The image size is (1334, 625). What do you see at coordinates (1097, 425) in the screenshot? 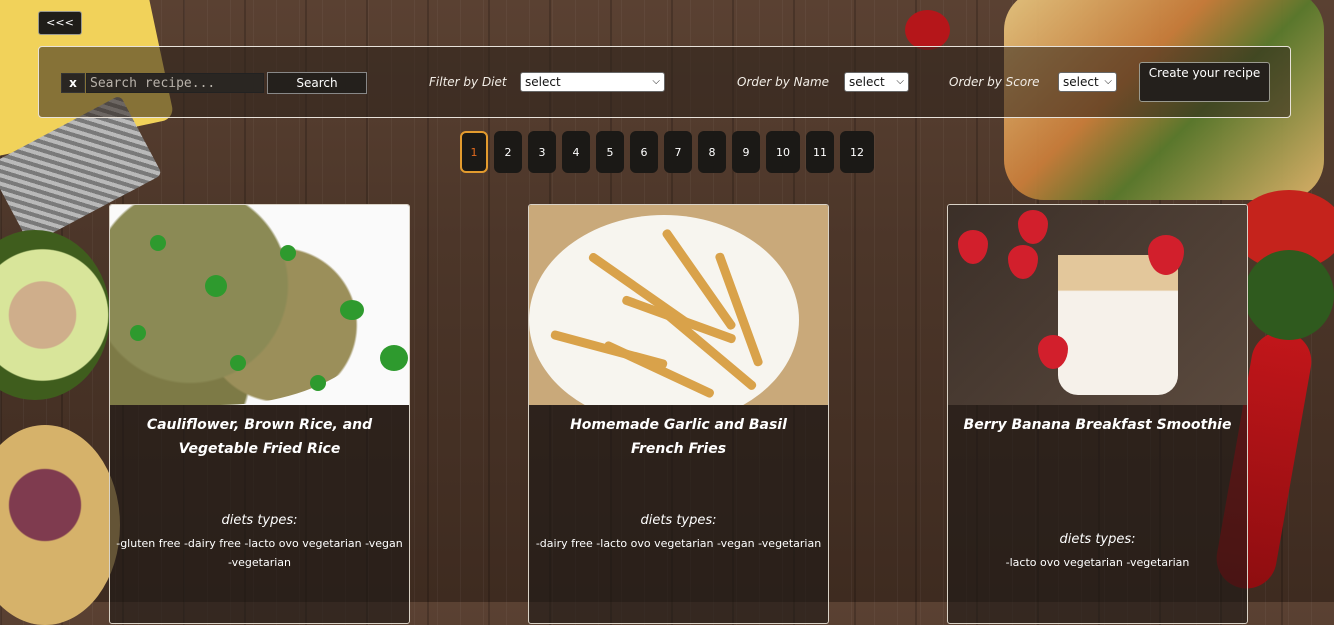
I see `recipe-title: Berry Banana Breakfast Smoothie` at bounding box center [1097, 425].